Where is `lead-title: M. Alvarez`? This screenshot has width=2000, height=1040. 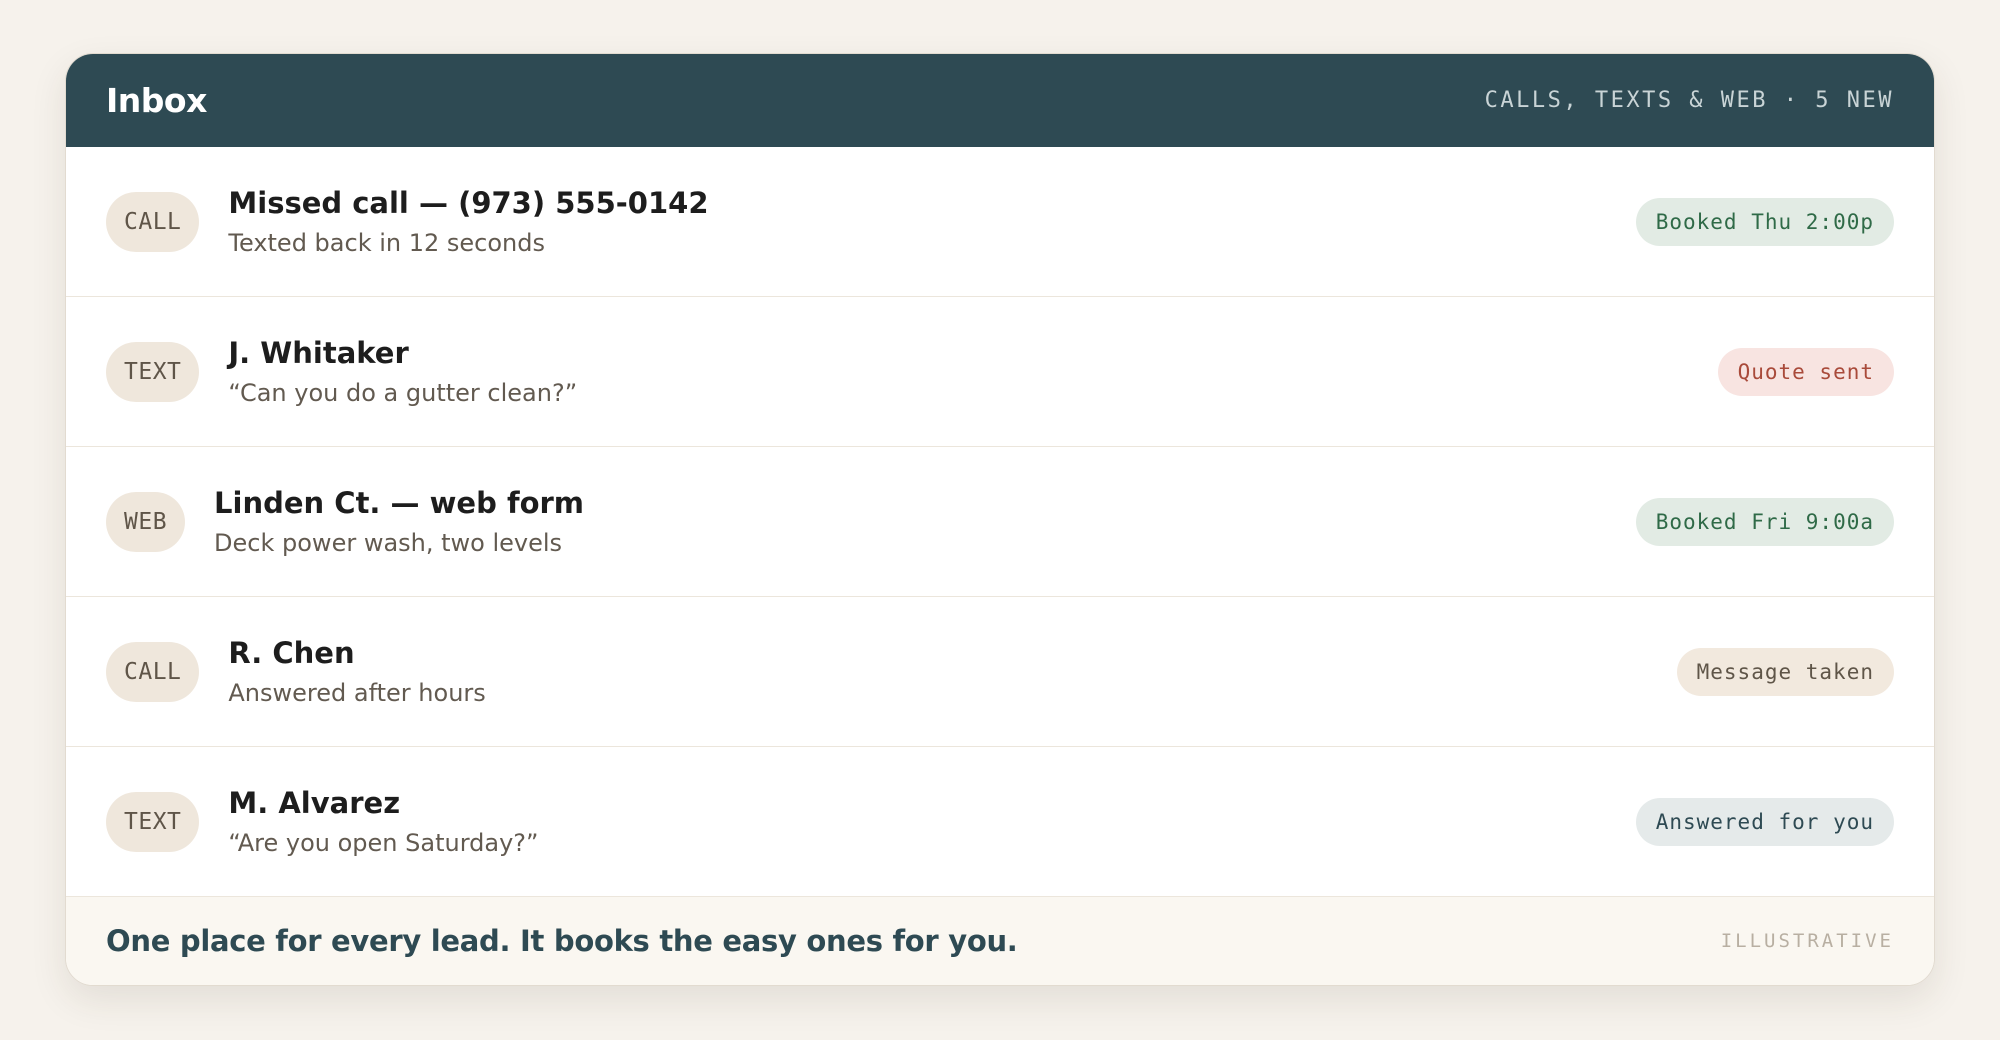 lead-title: M. Alvarez is located at coordinates (314, 802).